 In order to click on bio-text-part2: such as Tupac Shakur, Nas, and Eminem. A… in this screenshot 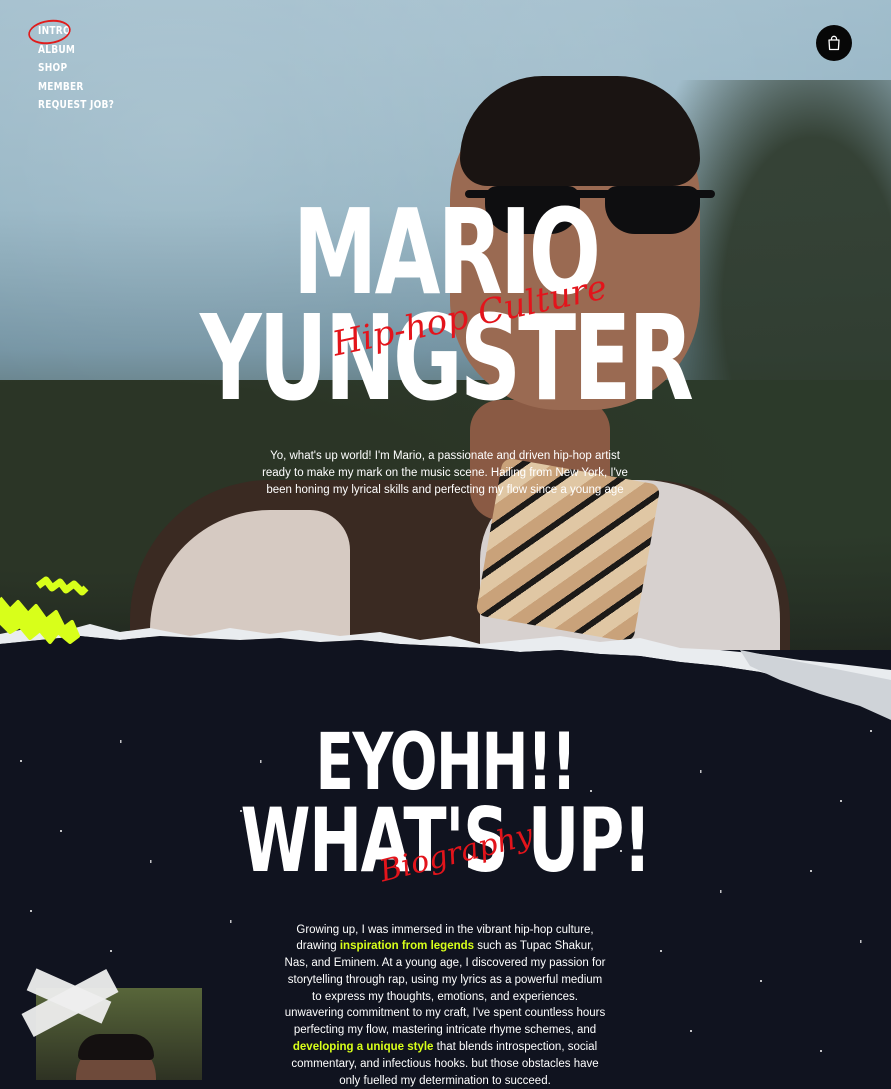, I will do `click(445, 988)`.